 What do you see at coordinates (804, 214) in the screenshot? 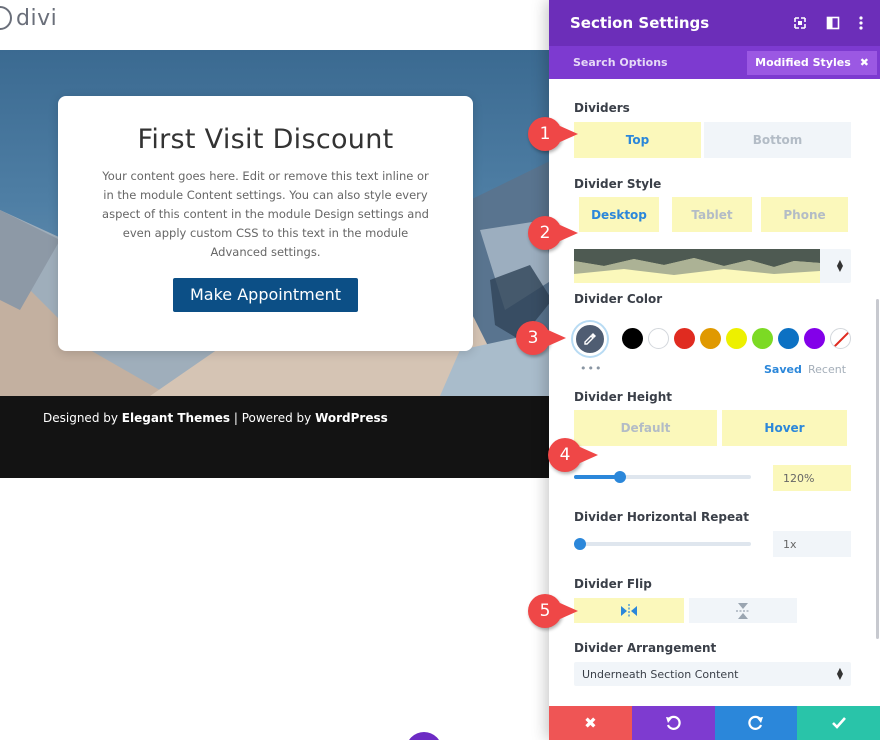
I see `device-tab-phone: Phone` at bounding box center [804, 214].